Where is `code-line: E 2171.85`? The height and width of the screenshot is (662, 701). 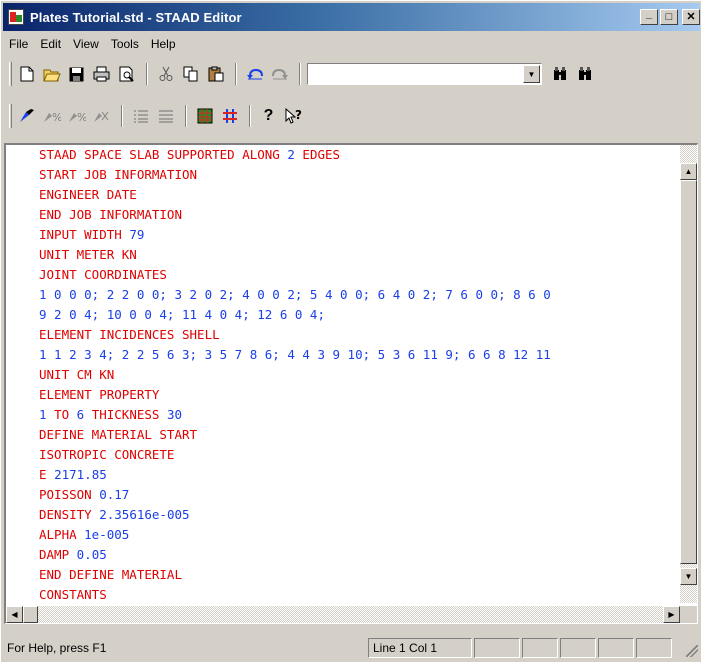 code-line: E 2171.85 is located at coordinates (73, 475).